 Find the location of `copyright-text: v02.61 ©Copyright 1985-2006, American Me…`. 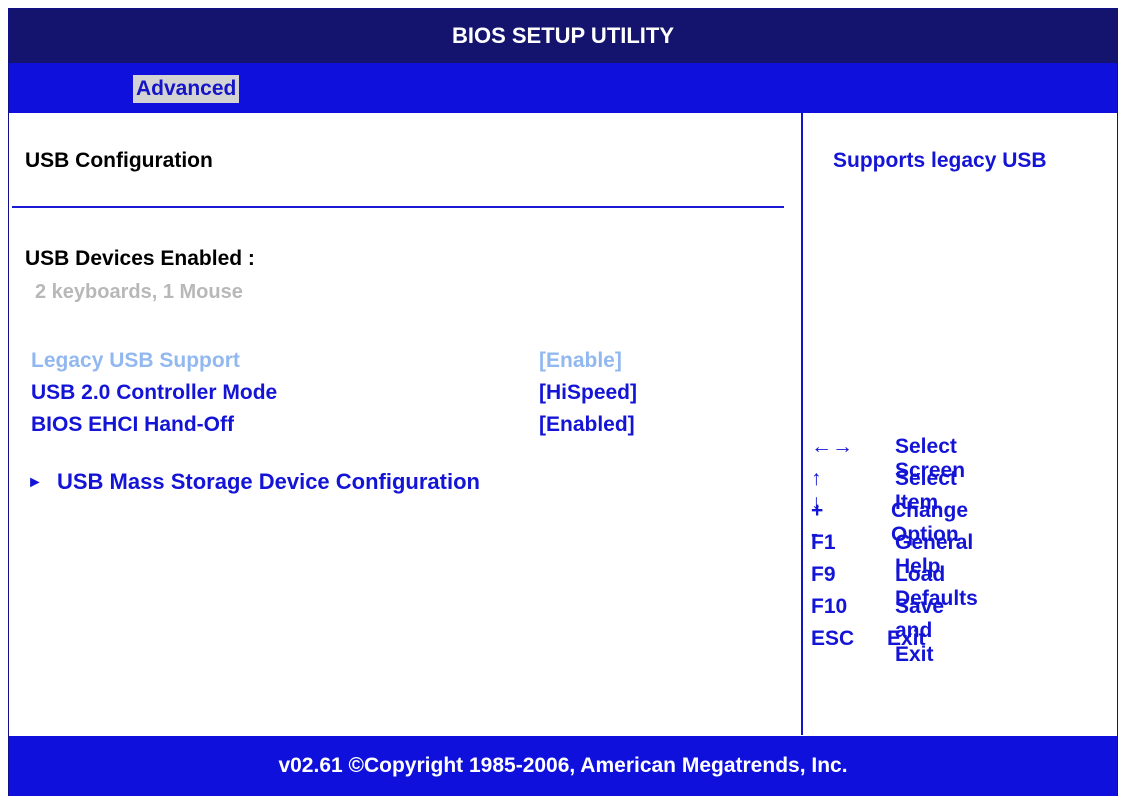

copyright-text: v02.61 ©Copyright 1985-2006, American Me… is located at coordinates (563, 765).